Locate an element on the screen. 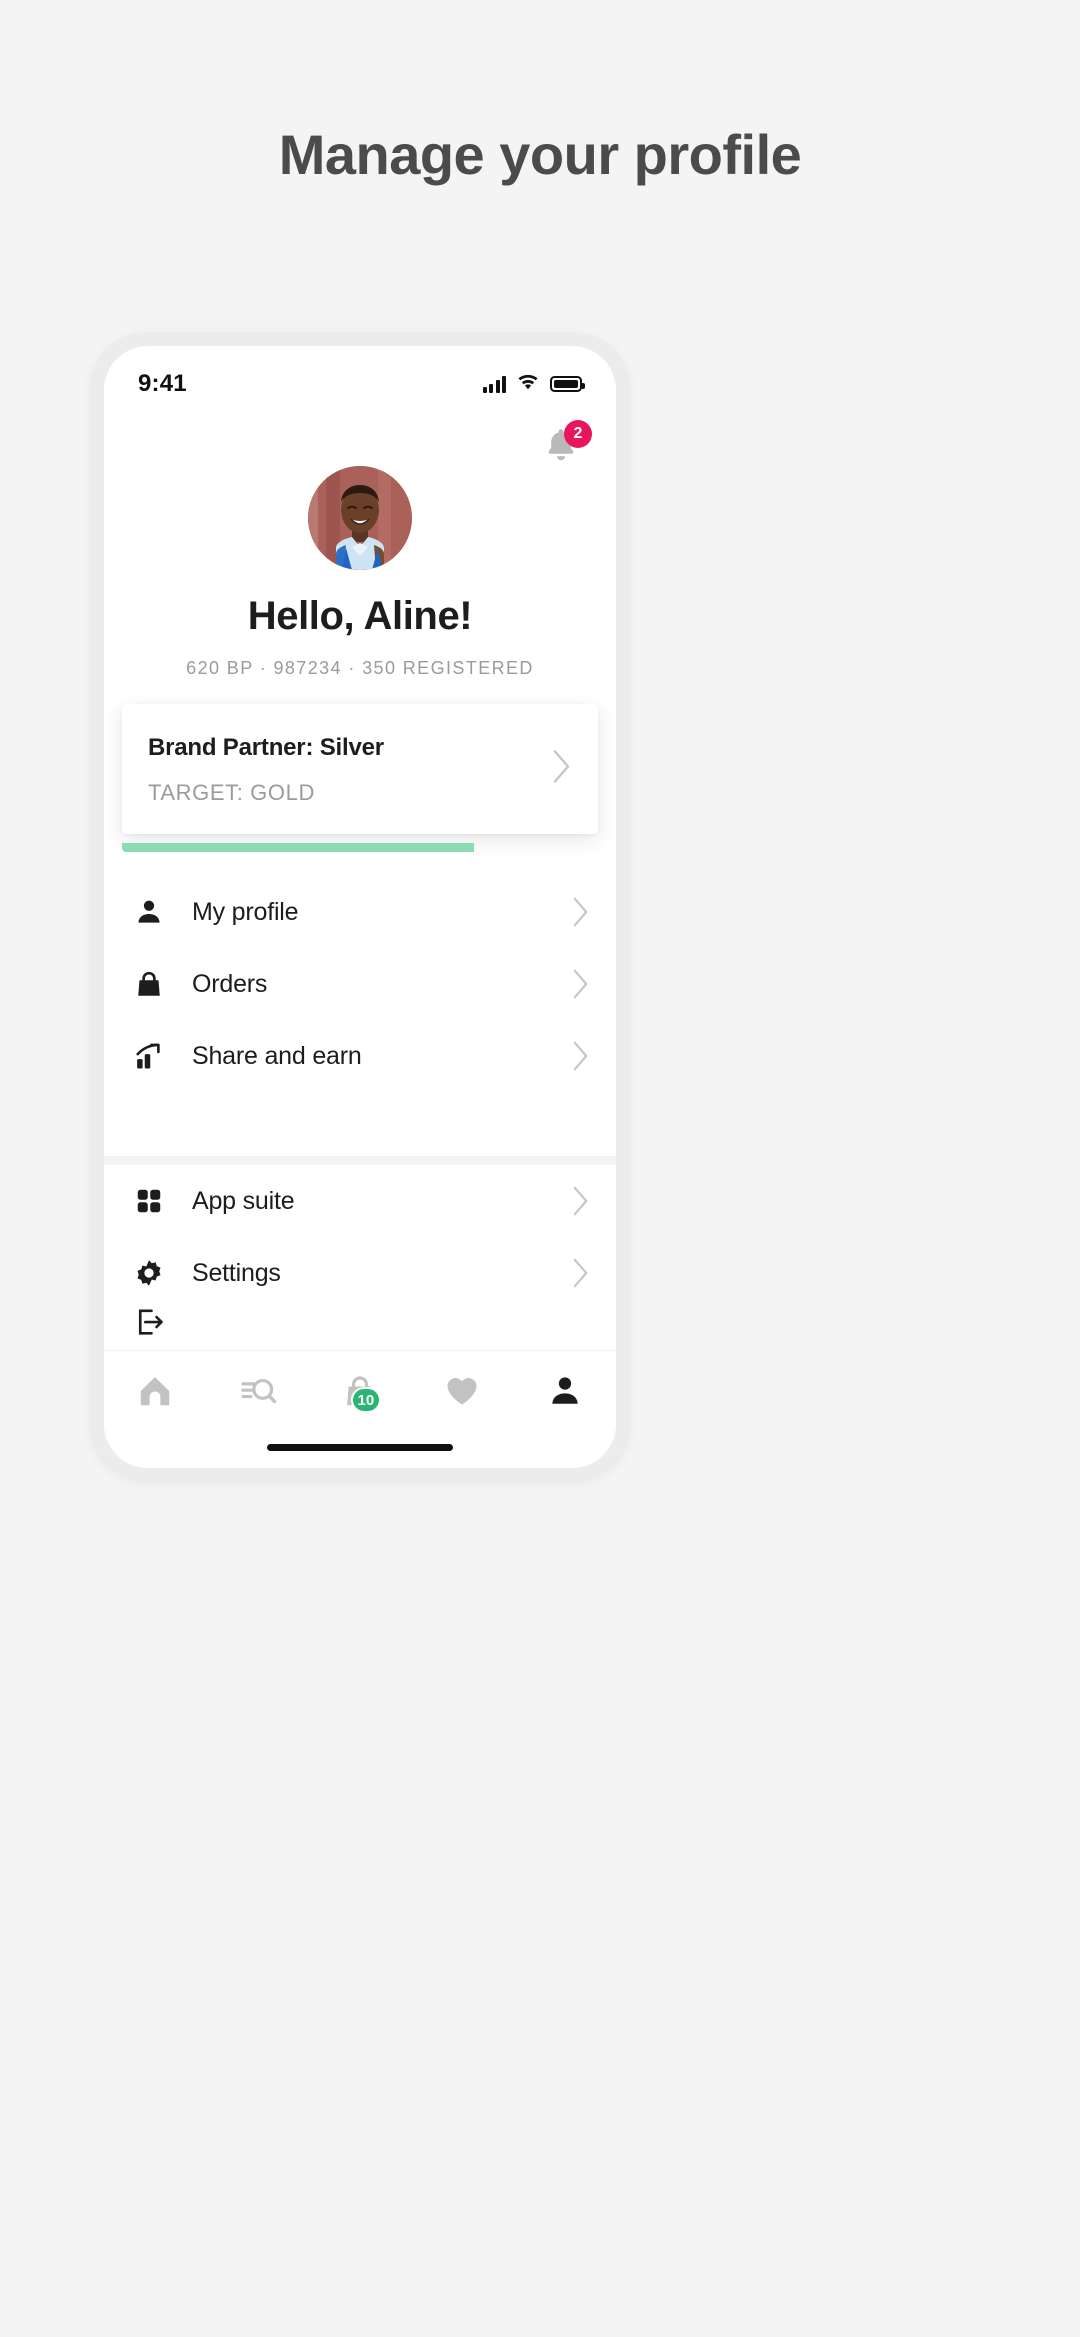  tier-target: TARGET: GOLD is located at coordinates (231, 792).